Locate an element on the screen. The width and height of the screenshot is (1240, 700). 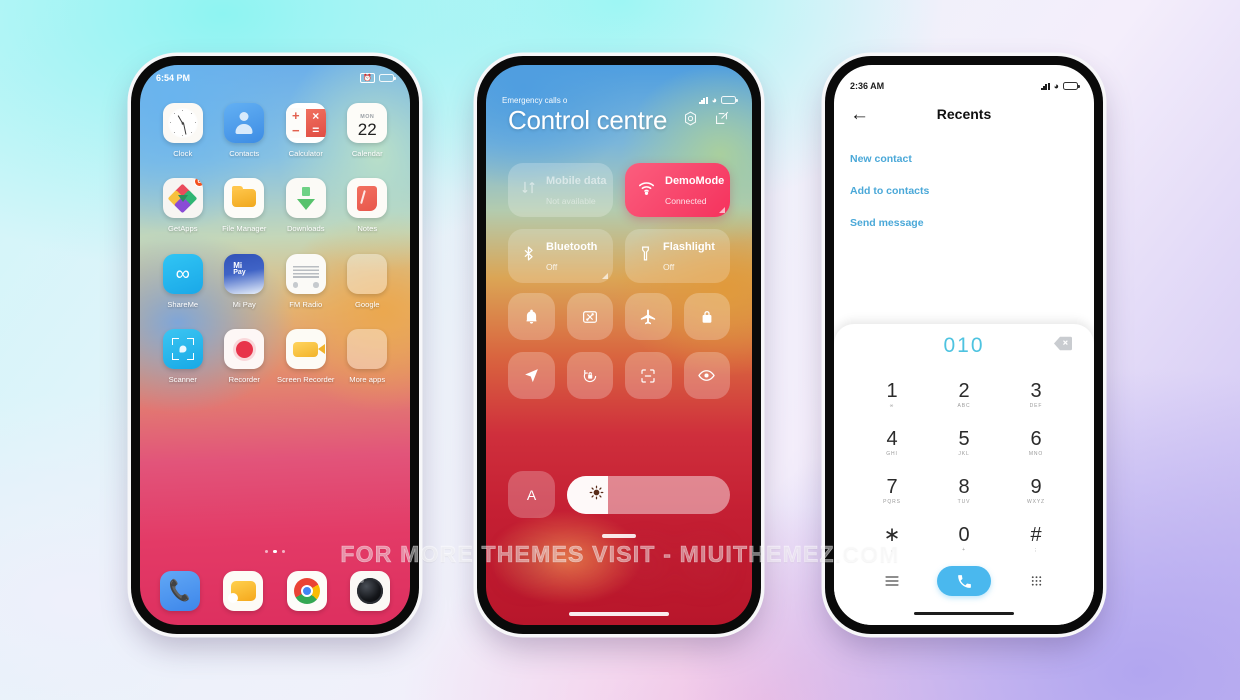
app-screen-recorder: Screen Recorder is located at coordinates (306, 356).